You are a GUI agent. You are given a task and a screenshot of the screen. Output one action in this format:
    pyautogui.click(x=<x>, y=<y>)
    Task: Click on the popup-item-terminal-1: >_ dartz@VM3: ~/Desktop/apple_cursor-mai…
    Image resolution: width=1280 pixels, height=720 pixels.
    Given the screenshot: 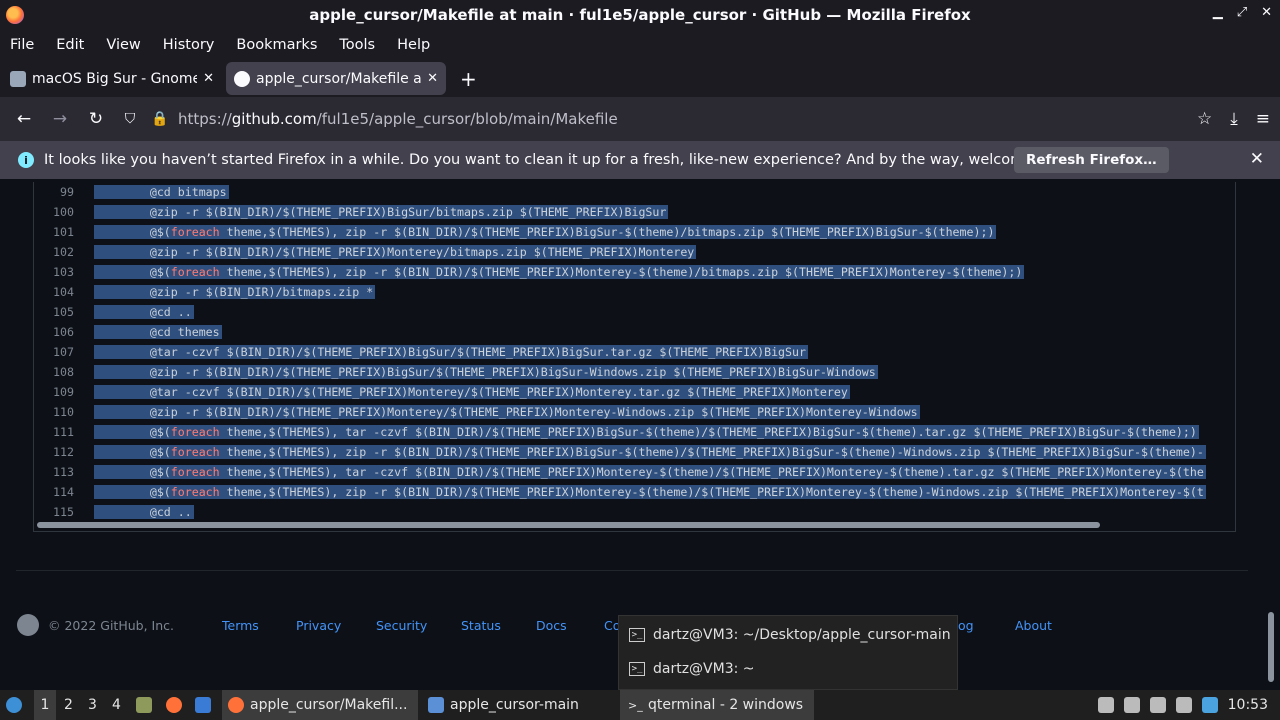 What is the action you would take?
    pyautogui.click(x=790, y=635)
    